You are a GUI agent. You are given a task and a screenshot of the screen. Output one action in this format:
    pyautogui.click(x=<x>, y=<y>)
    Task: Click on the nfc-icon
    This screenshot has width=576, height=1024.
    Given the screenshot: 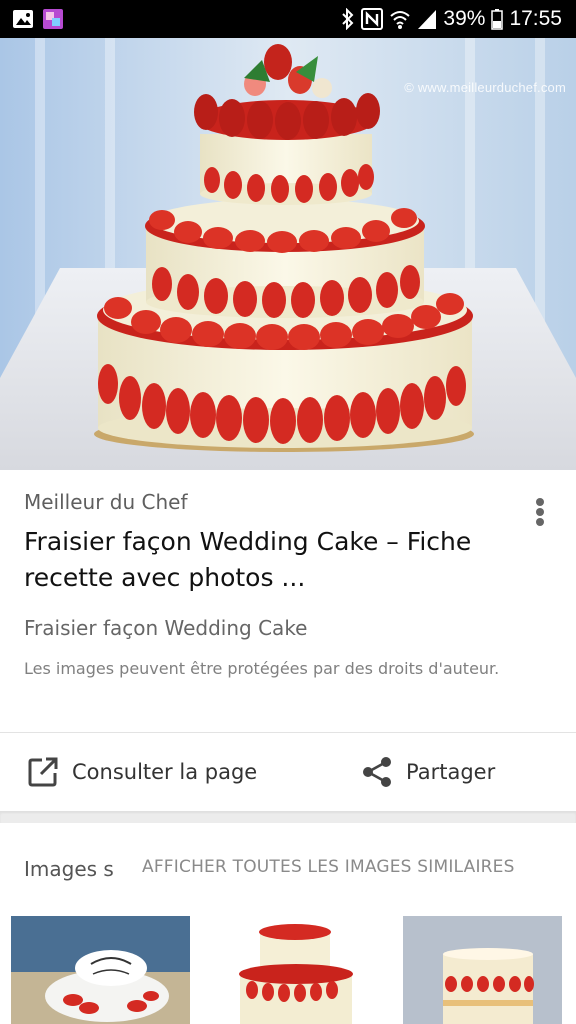 What is the action you would take?
    pyautogui.click(x=372, y=19)
    